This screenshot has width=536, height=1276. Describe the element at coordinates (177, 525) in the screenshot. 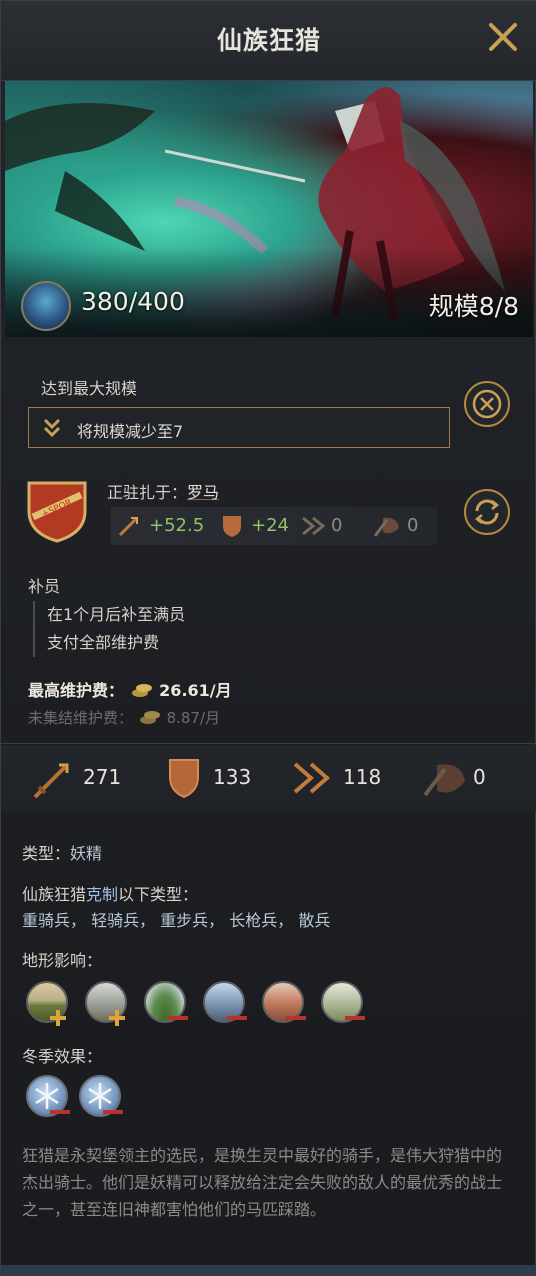

I see `attack-bonus: +52.5` at that location.